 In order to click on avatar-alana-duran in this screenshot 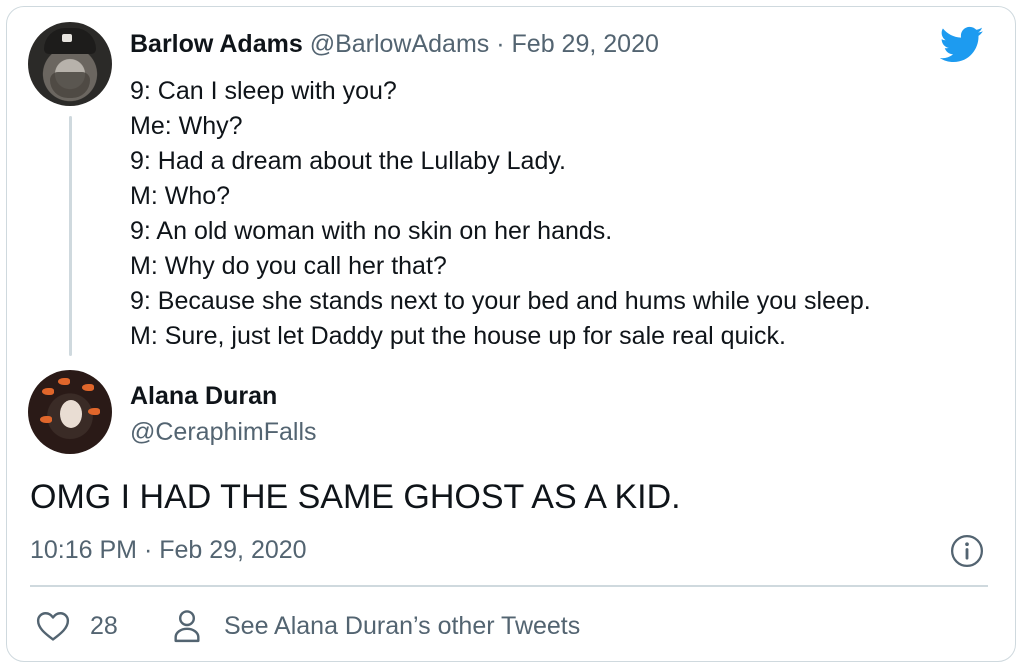, I will do `click(70, 412)`.